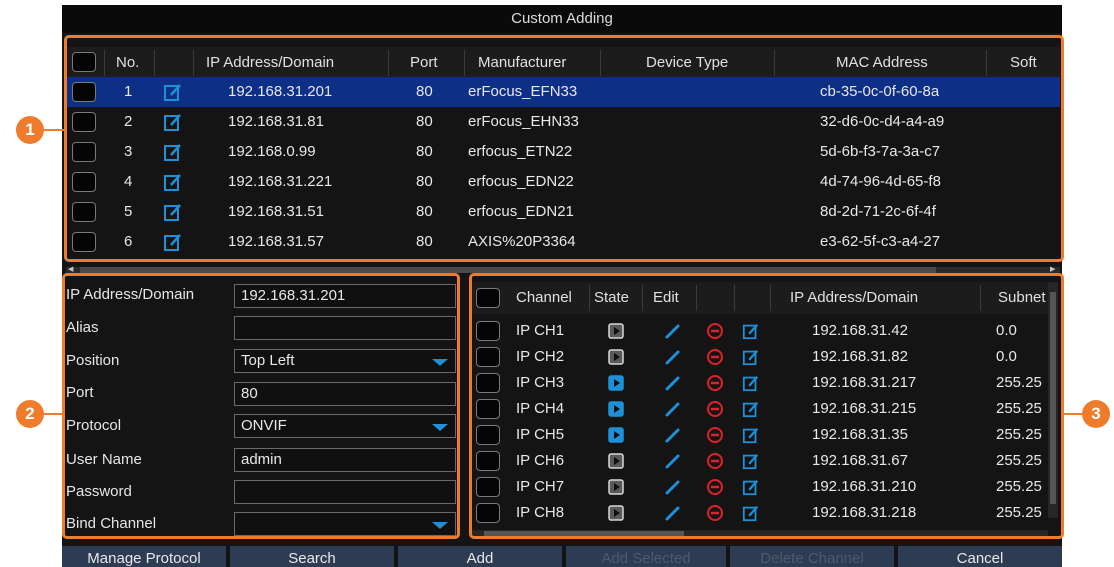 The height and width of the screenshot is (567, 1114). I want to click on add-selected-button: Add Selected, so click(646, 556).